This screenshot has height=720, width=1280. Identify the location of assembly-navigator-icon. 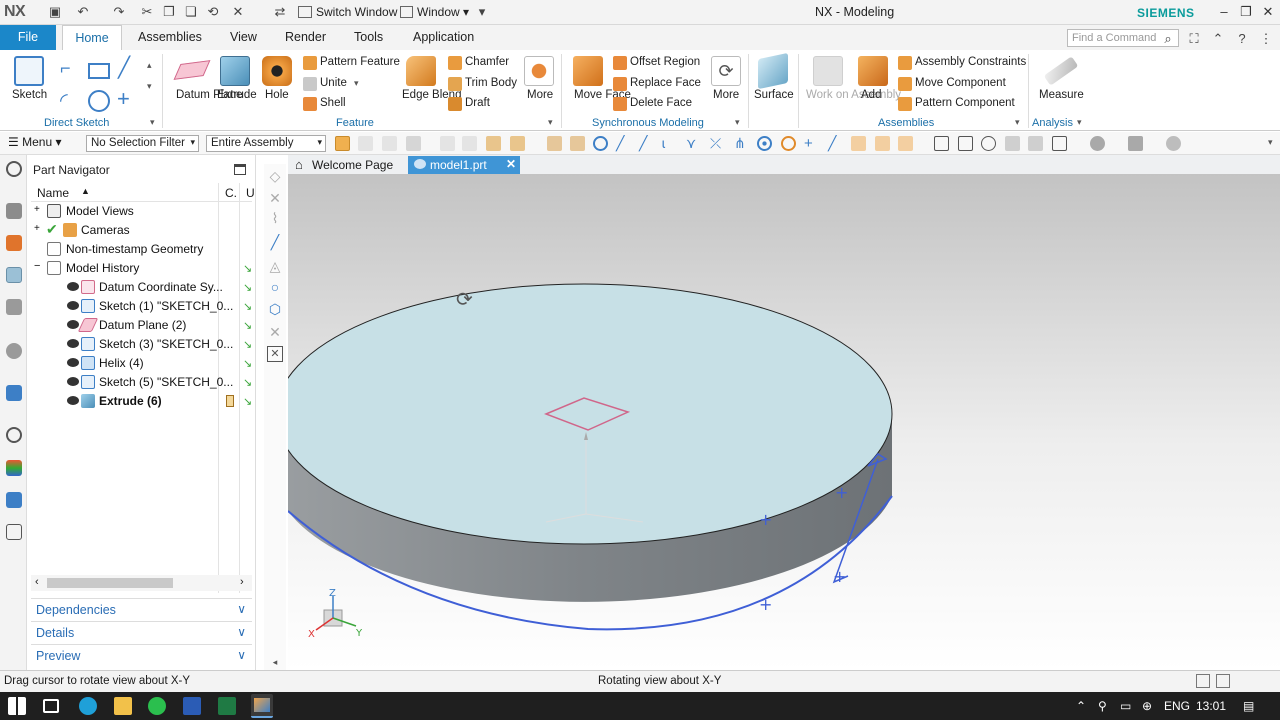
(14, 211).